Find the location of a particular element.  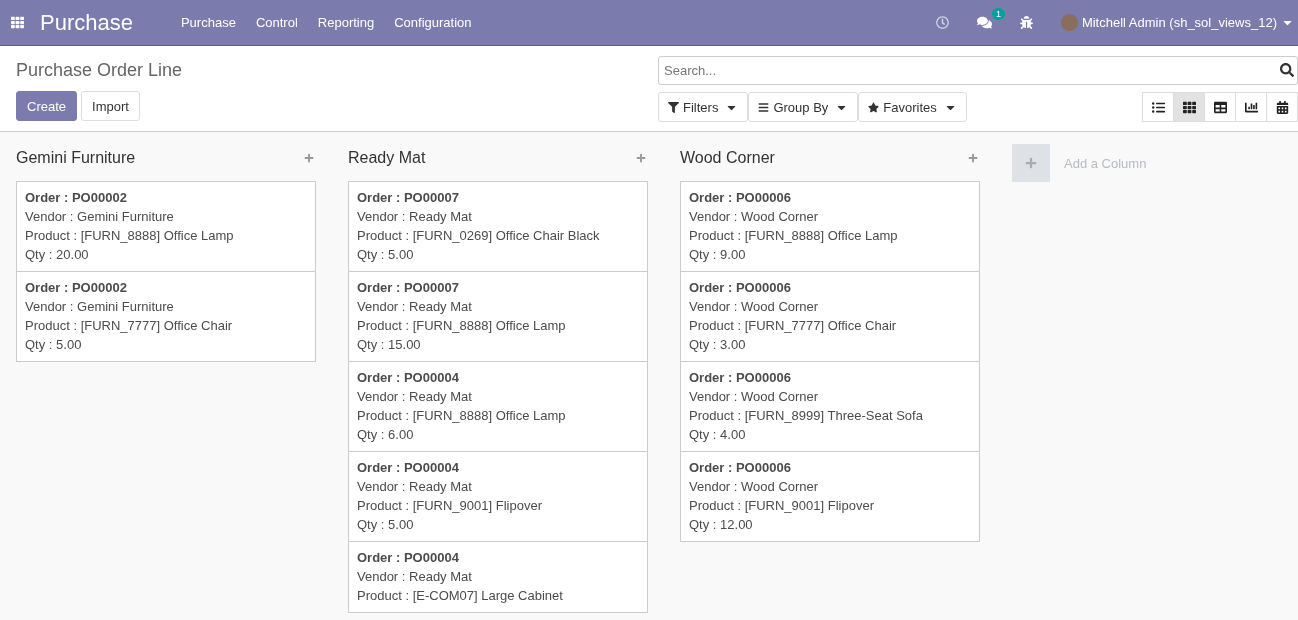

import-button: Import is located at coordinates (110, 106).